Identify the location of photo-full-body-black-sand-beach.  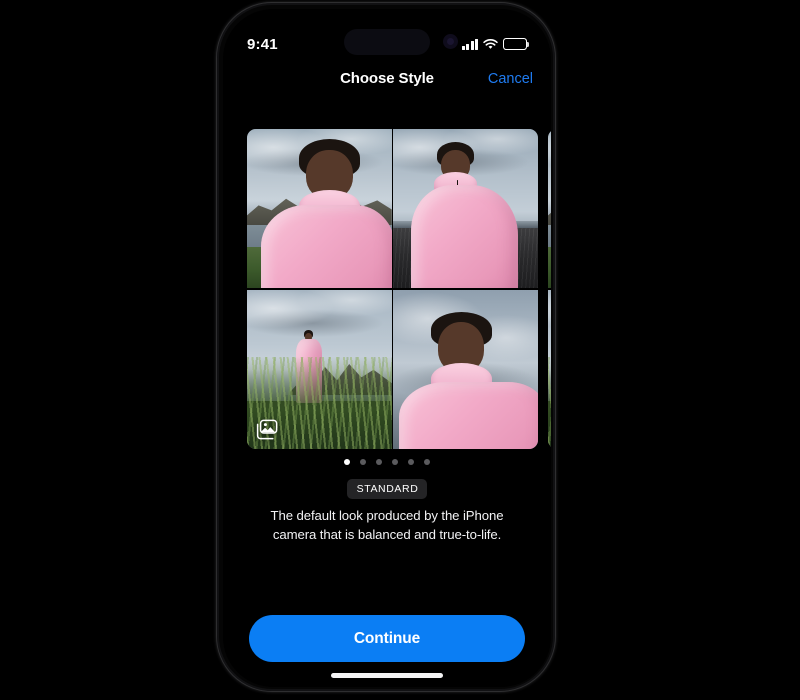
(465, 209).